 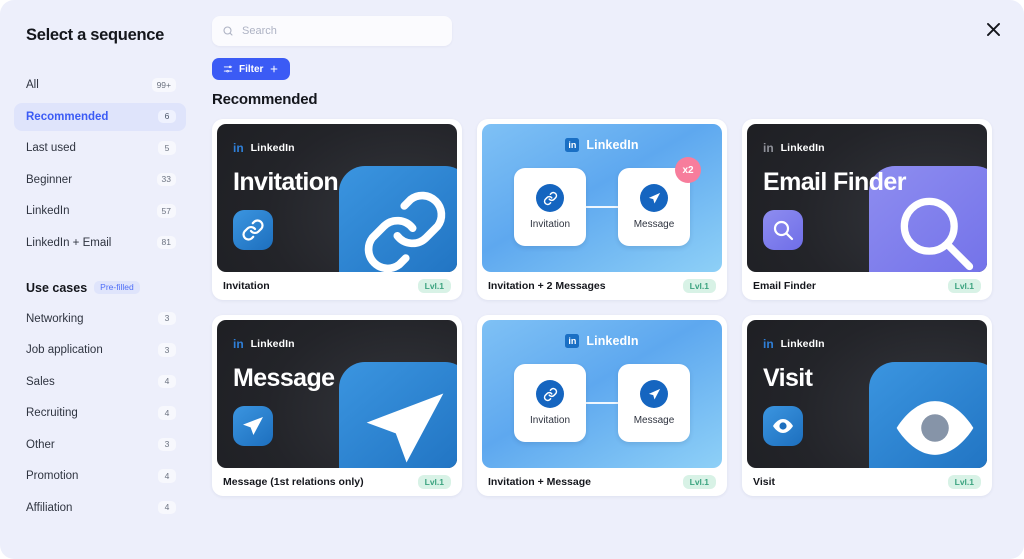 What do you see at coordinates (49, 507) in the screenshot?
I see `sidebar-item-label: Affiliation` at bounding box center [49, 507].